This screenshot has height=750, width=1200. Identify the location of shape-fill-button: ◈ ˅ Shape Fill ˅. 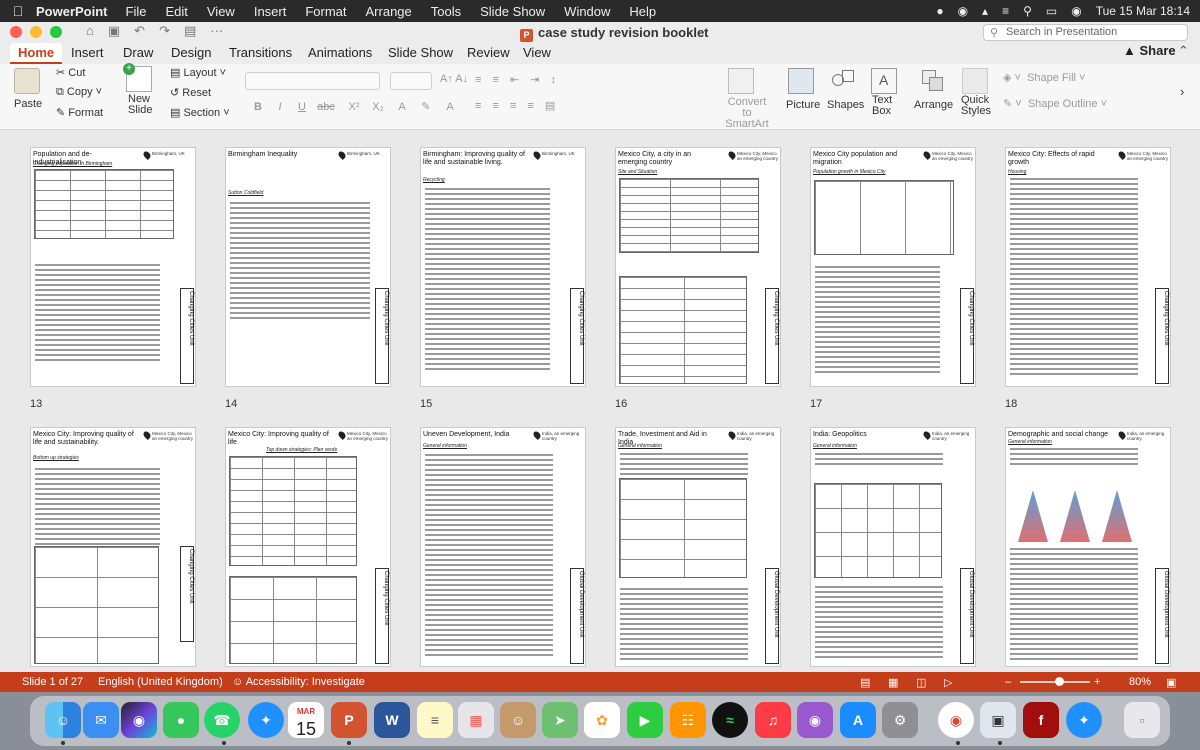
(1044, 77).